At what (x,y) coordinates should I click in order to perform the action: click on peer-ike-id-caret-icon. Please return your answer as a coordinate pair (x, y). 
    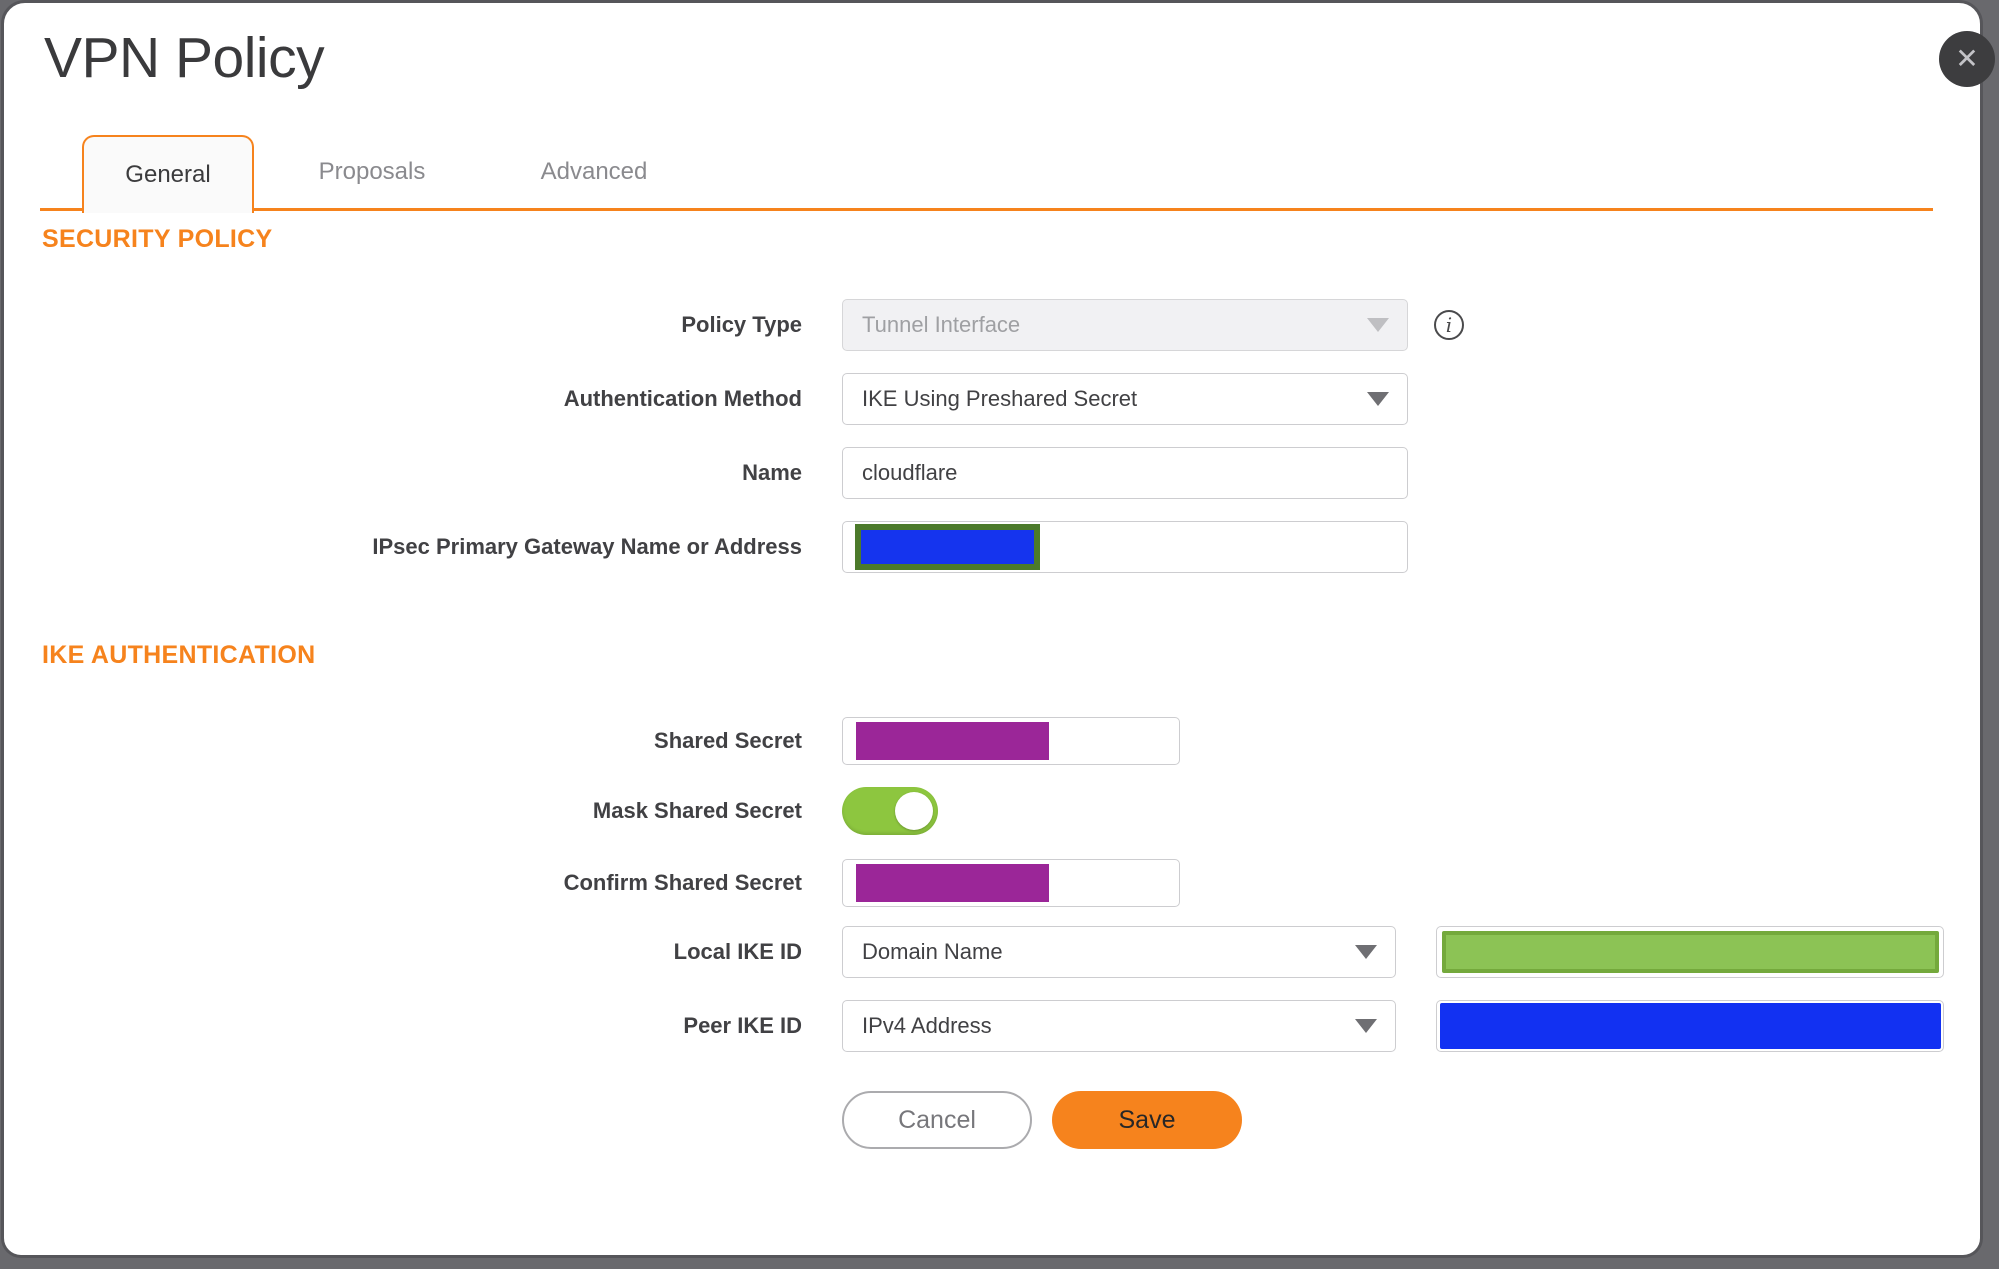
    Looking at the image, I should click on (1366, 1026).